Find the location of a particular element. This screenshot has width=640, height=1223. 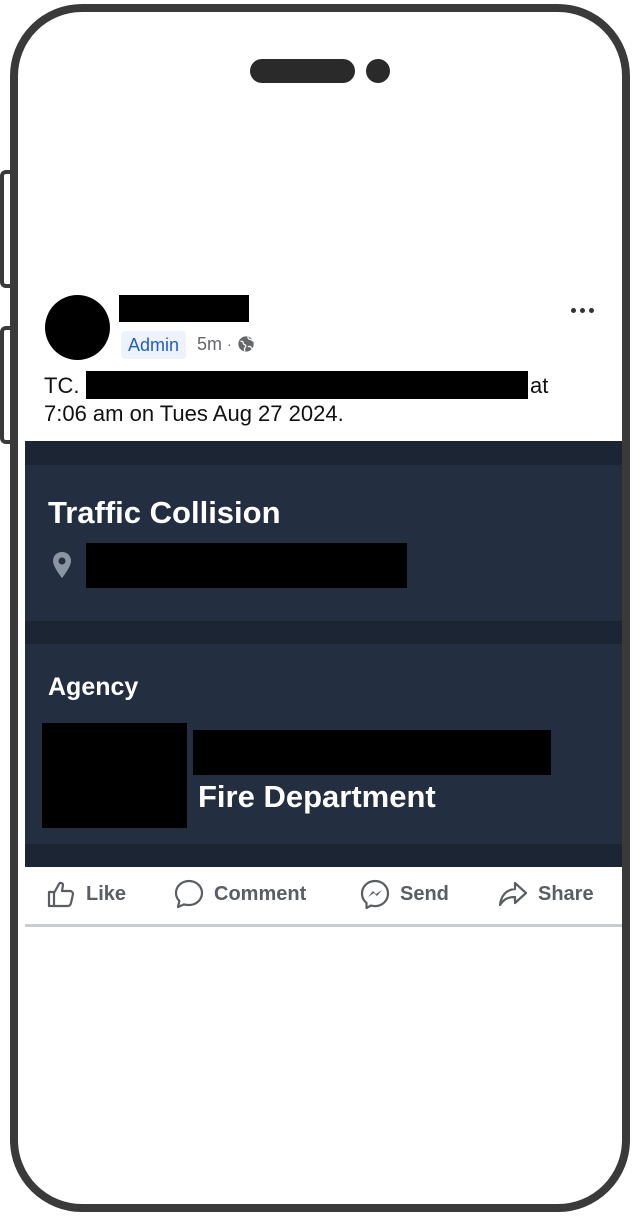

location-pin-icon is located at coordinates (62, 565).